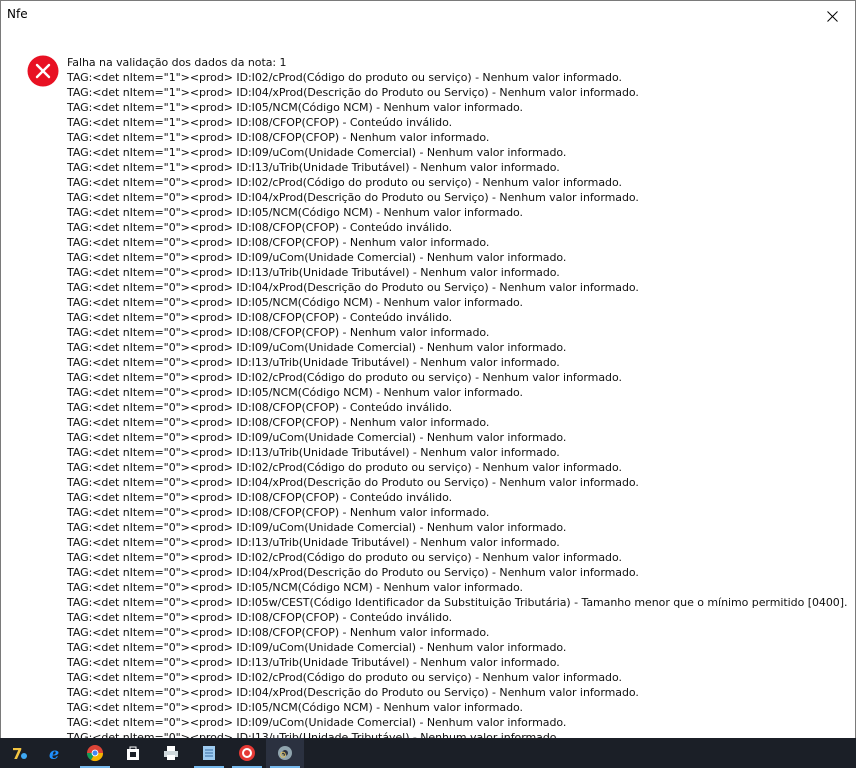  I want to click on app-gear-icon: ⚙, so click(285, 753).